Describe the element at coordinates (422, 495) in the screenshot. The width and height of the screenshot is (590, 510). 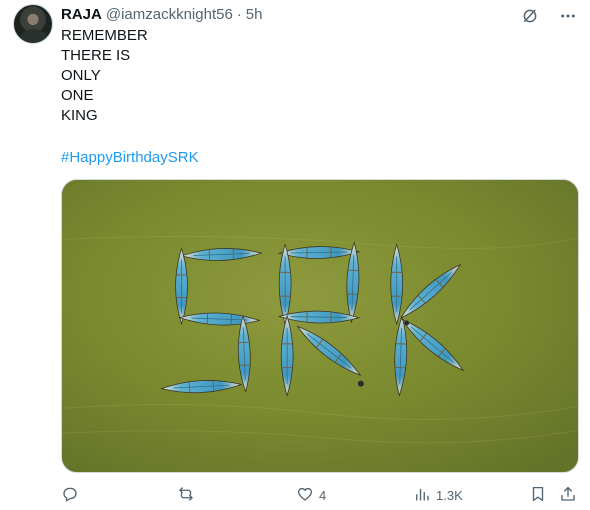
I see `views-icon` at that location.